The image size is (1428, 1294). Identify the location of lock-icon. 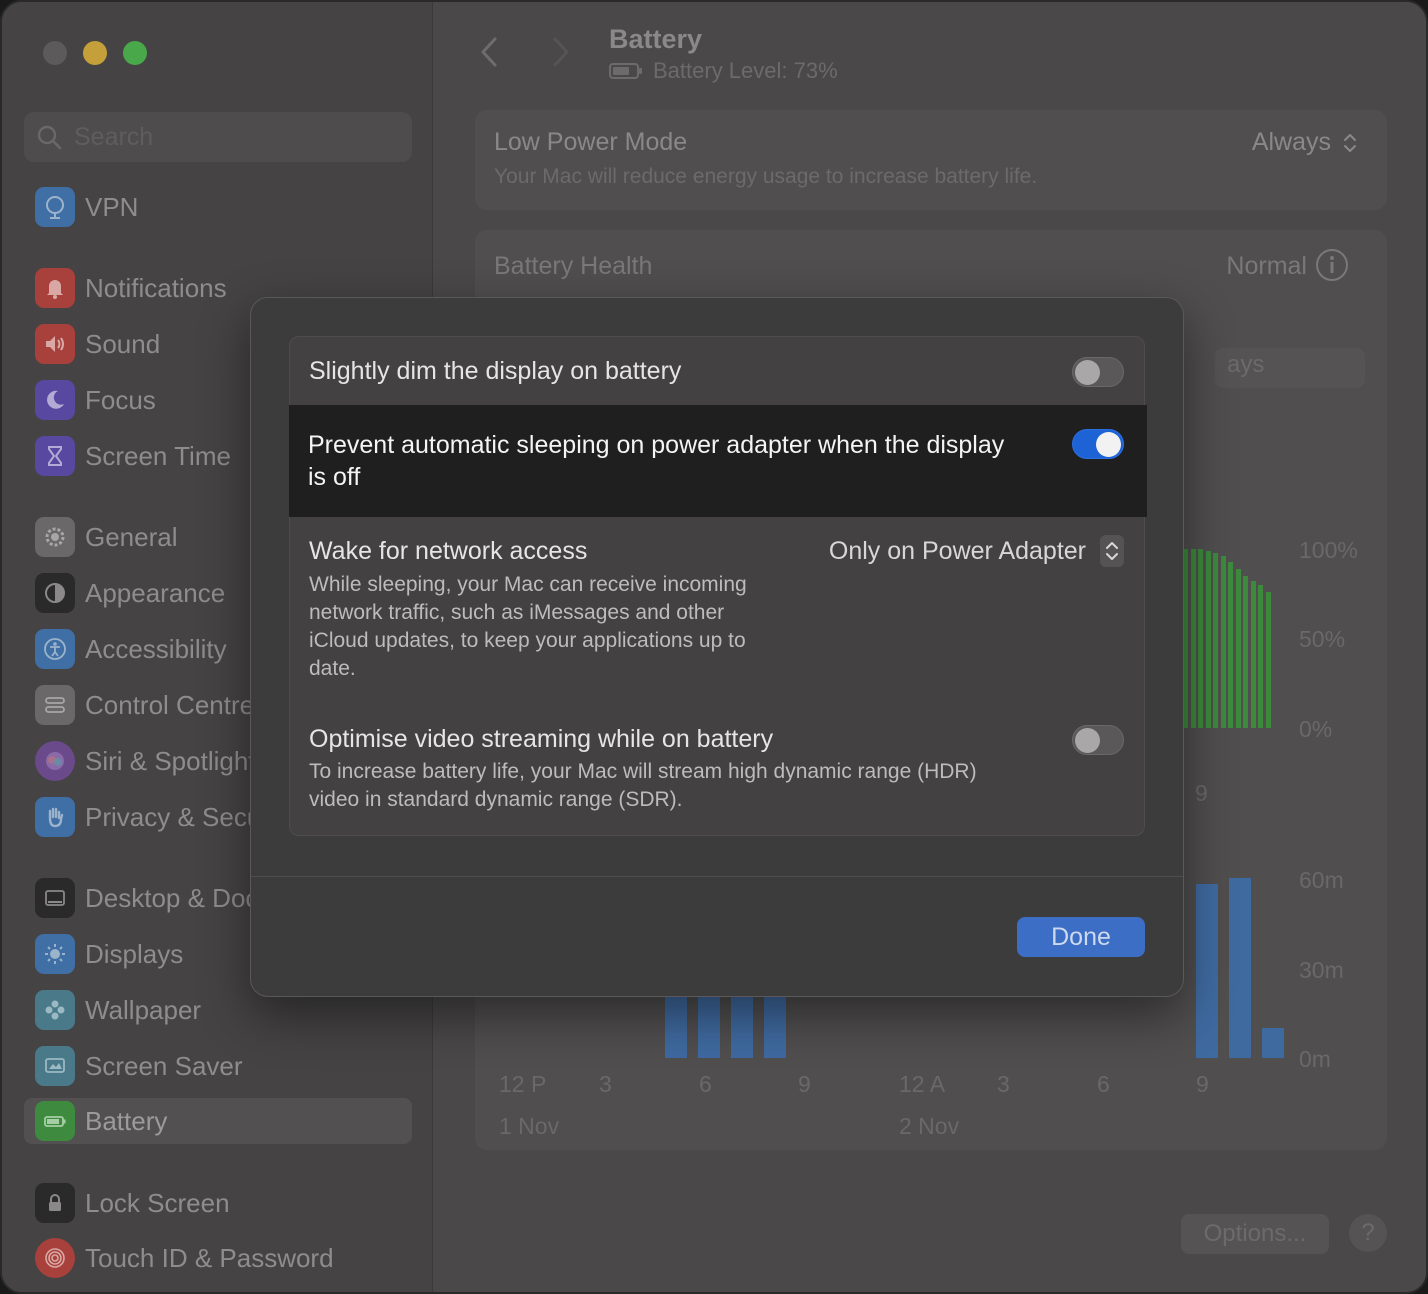
(55, 1203).